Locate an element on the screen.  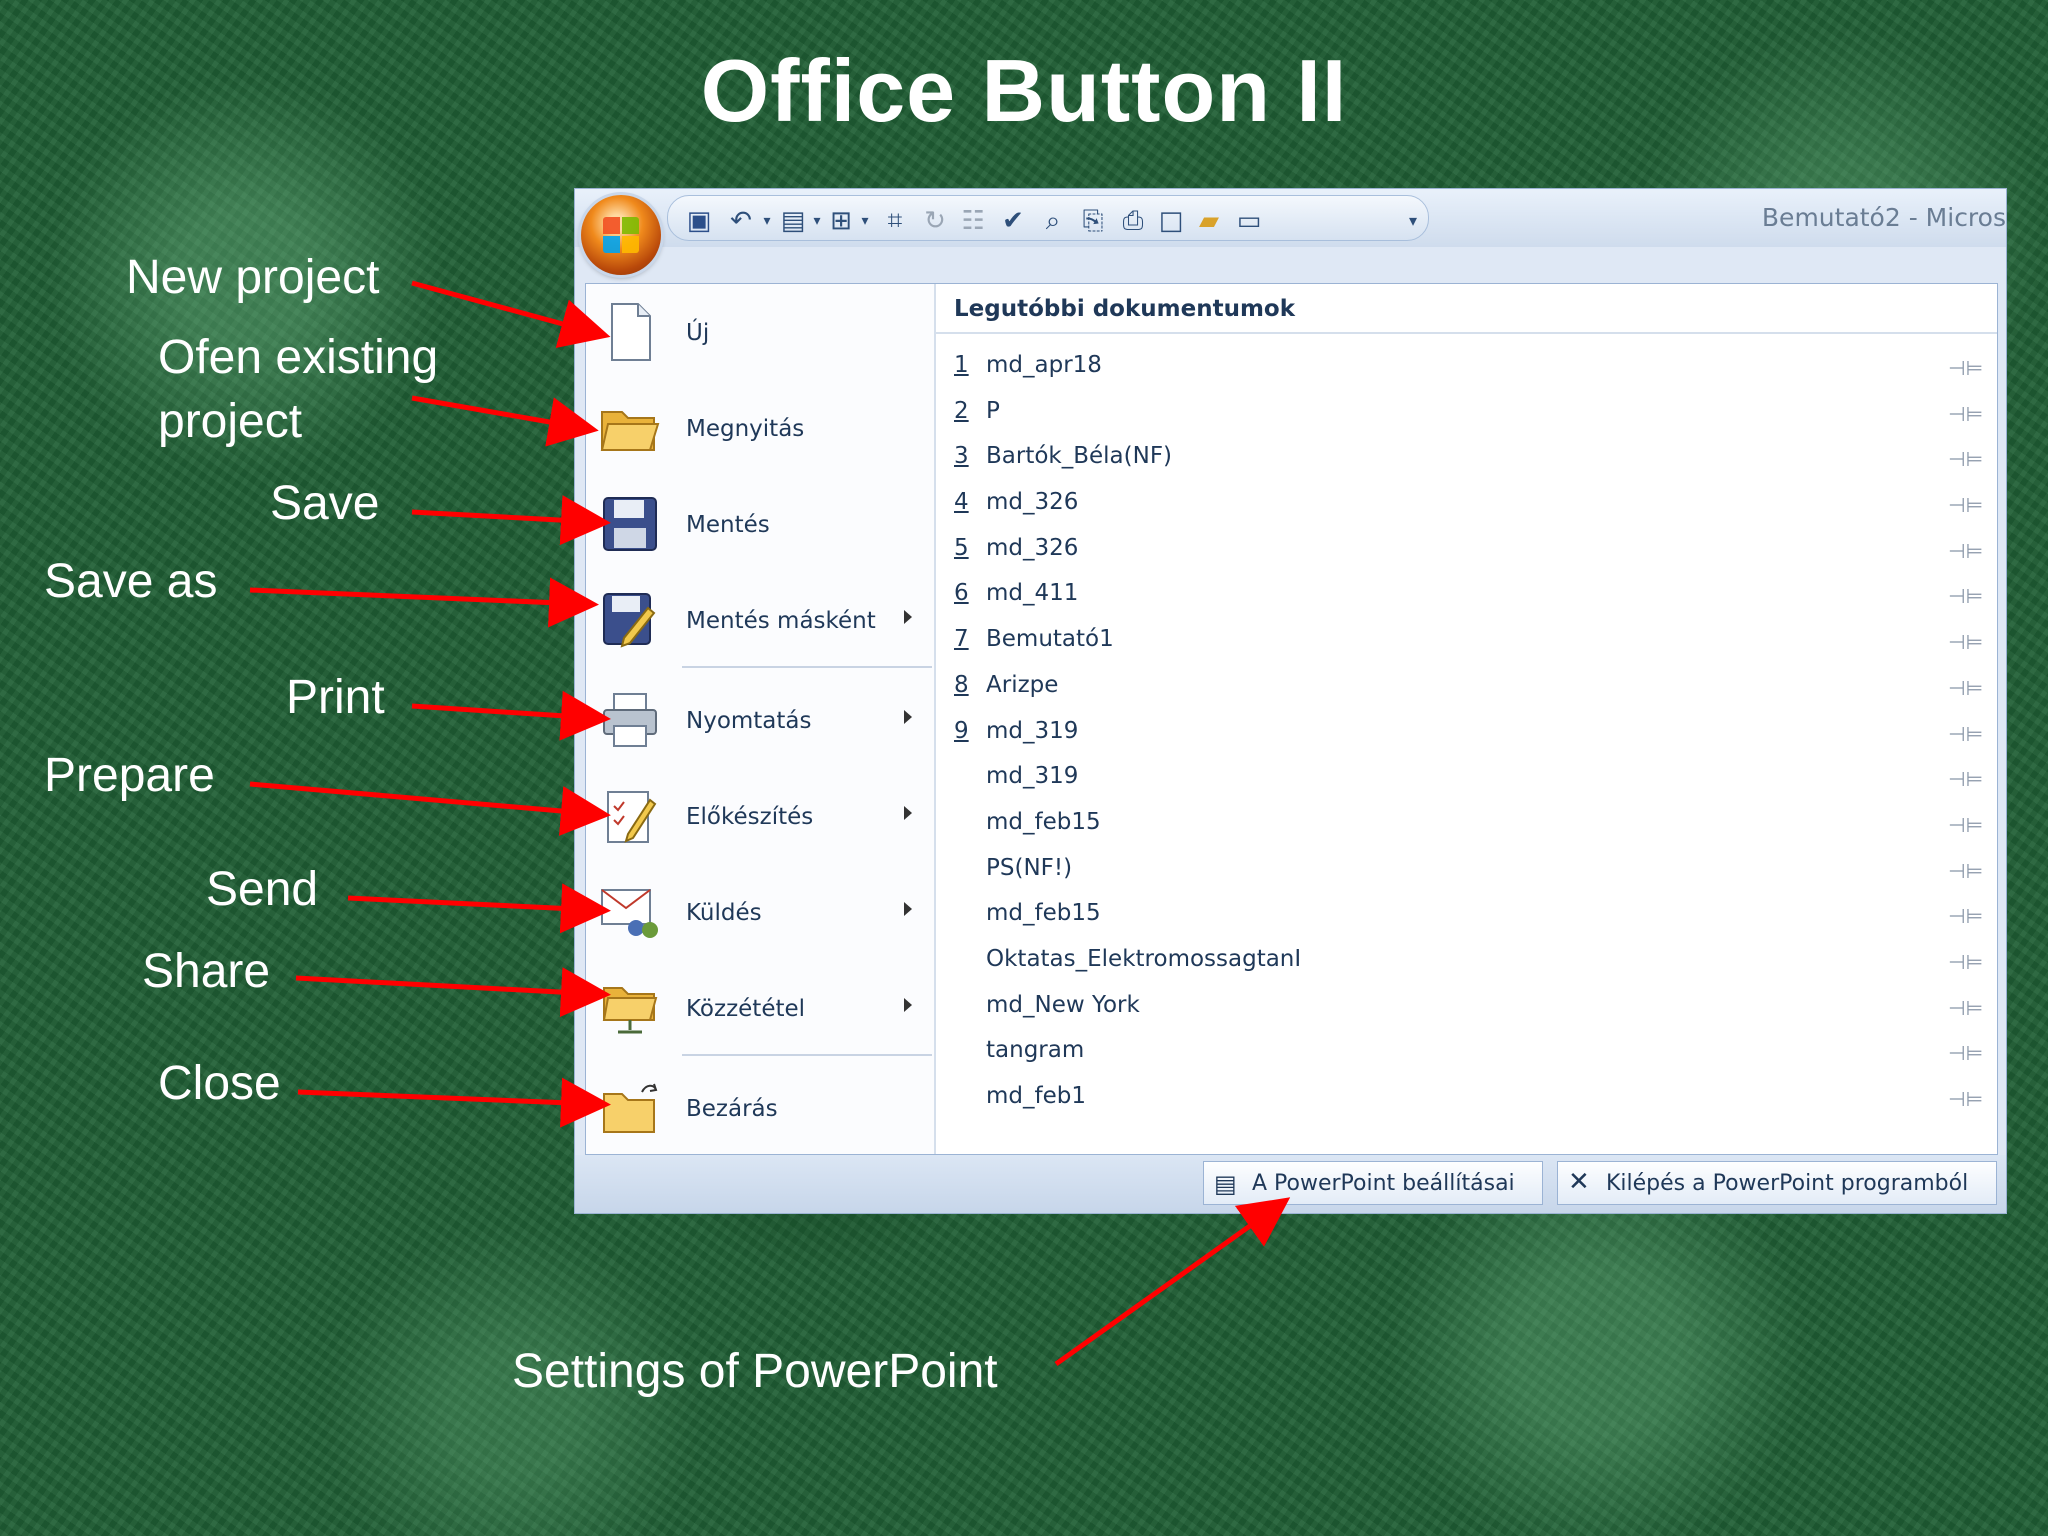
arrow-settings is located at coordinates (1172, 1282).